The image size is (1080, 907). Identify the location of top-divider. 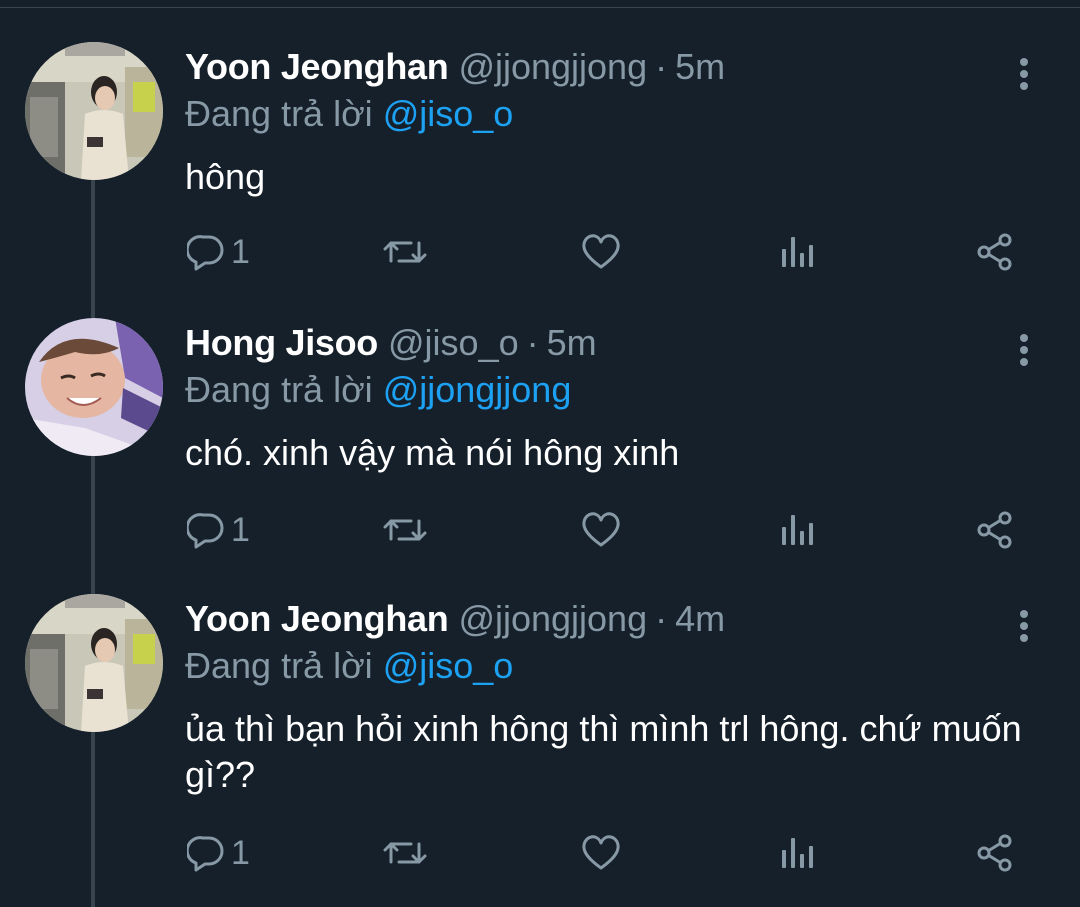
(540, 7).